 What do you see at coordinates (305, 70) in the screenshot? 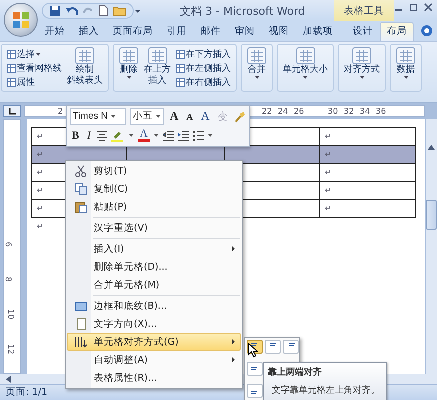
I see `button-label: 单元格大小` at bounding box center [305, 70].